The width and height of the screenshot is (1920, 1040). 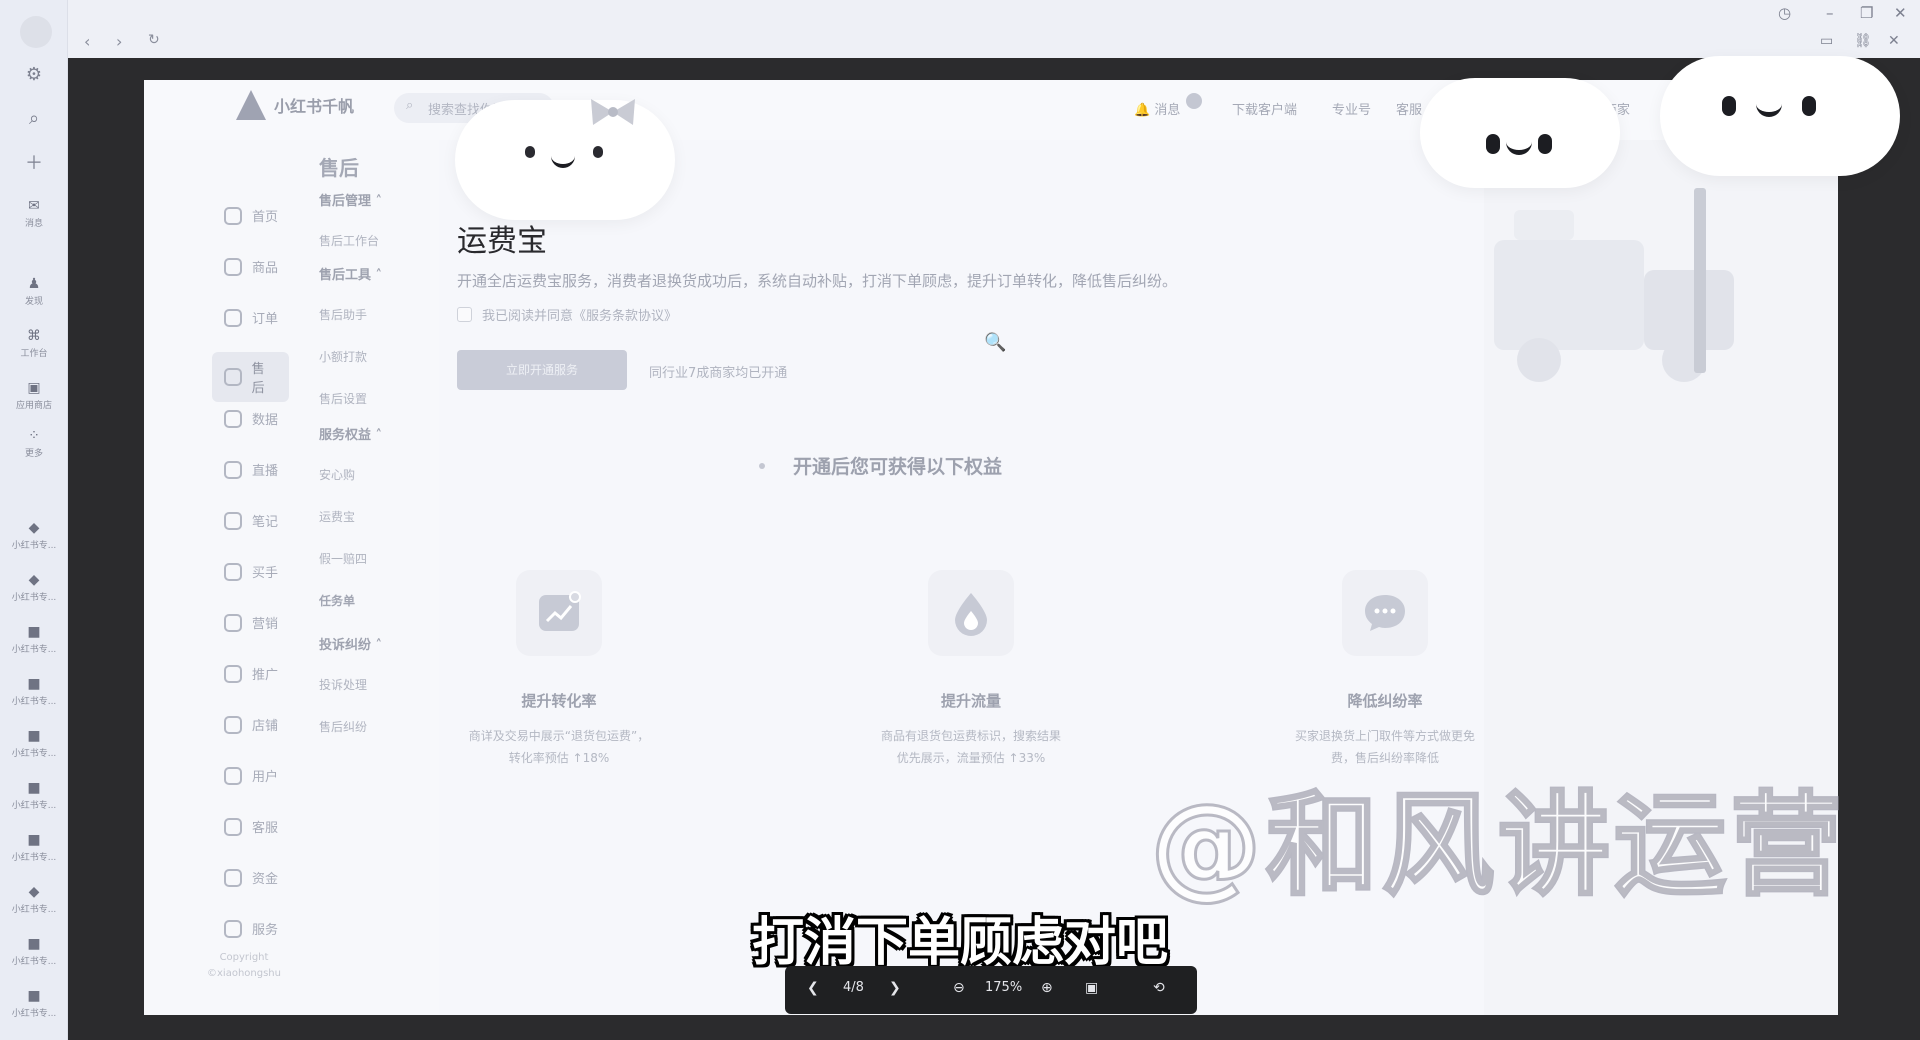 What do you see at coordinates (970, 701) in the screenshot?
I see `benefit-title: 提升流量` at bounding box center [970, 701].